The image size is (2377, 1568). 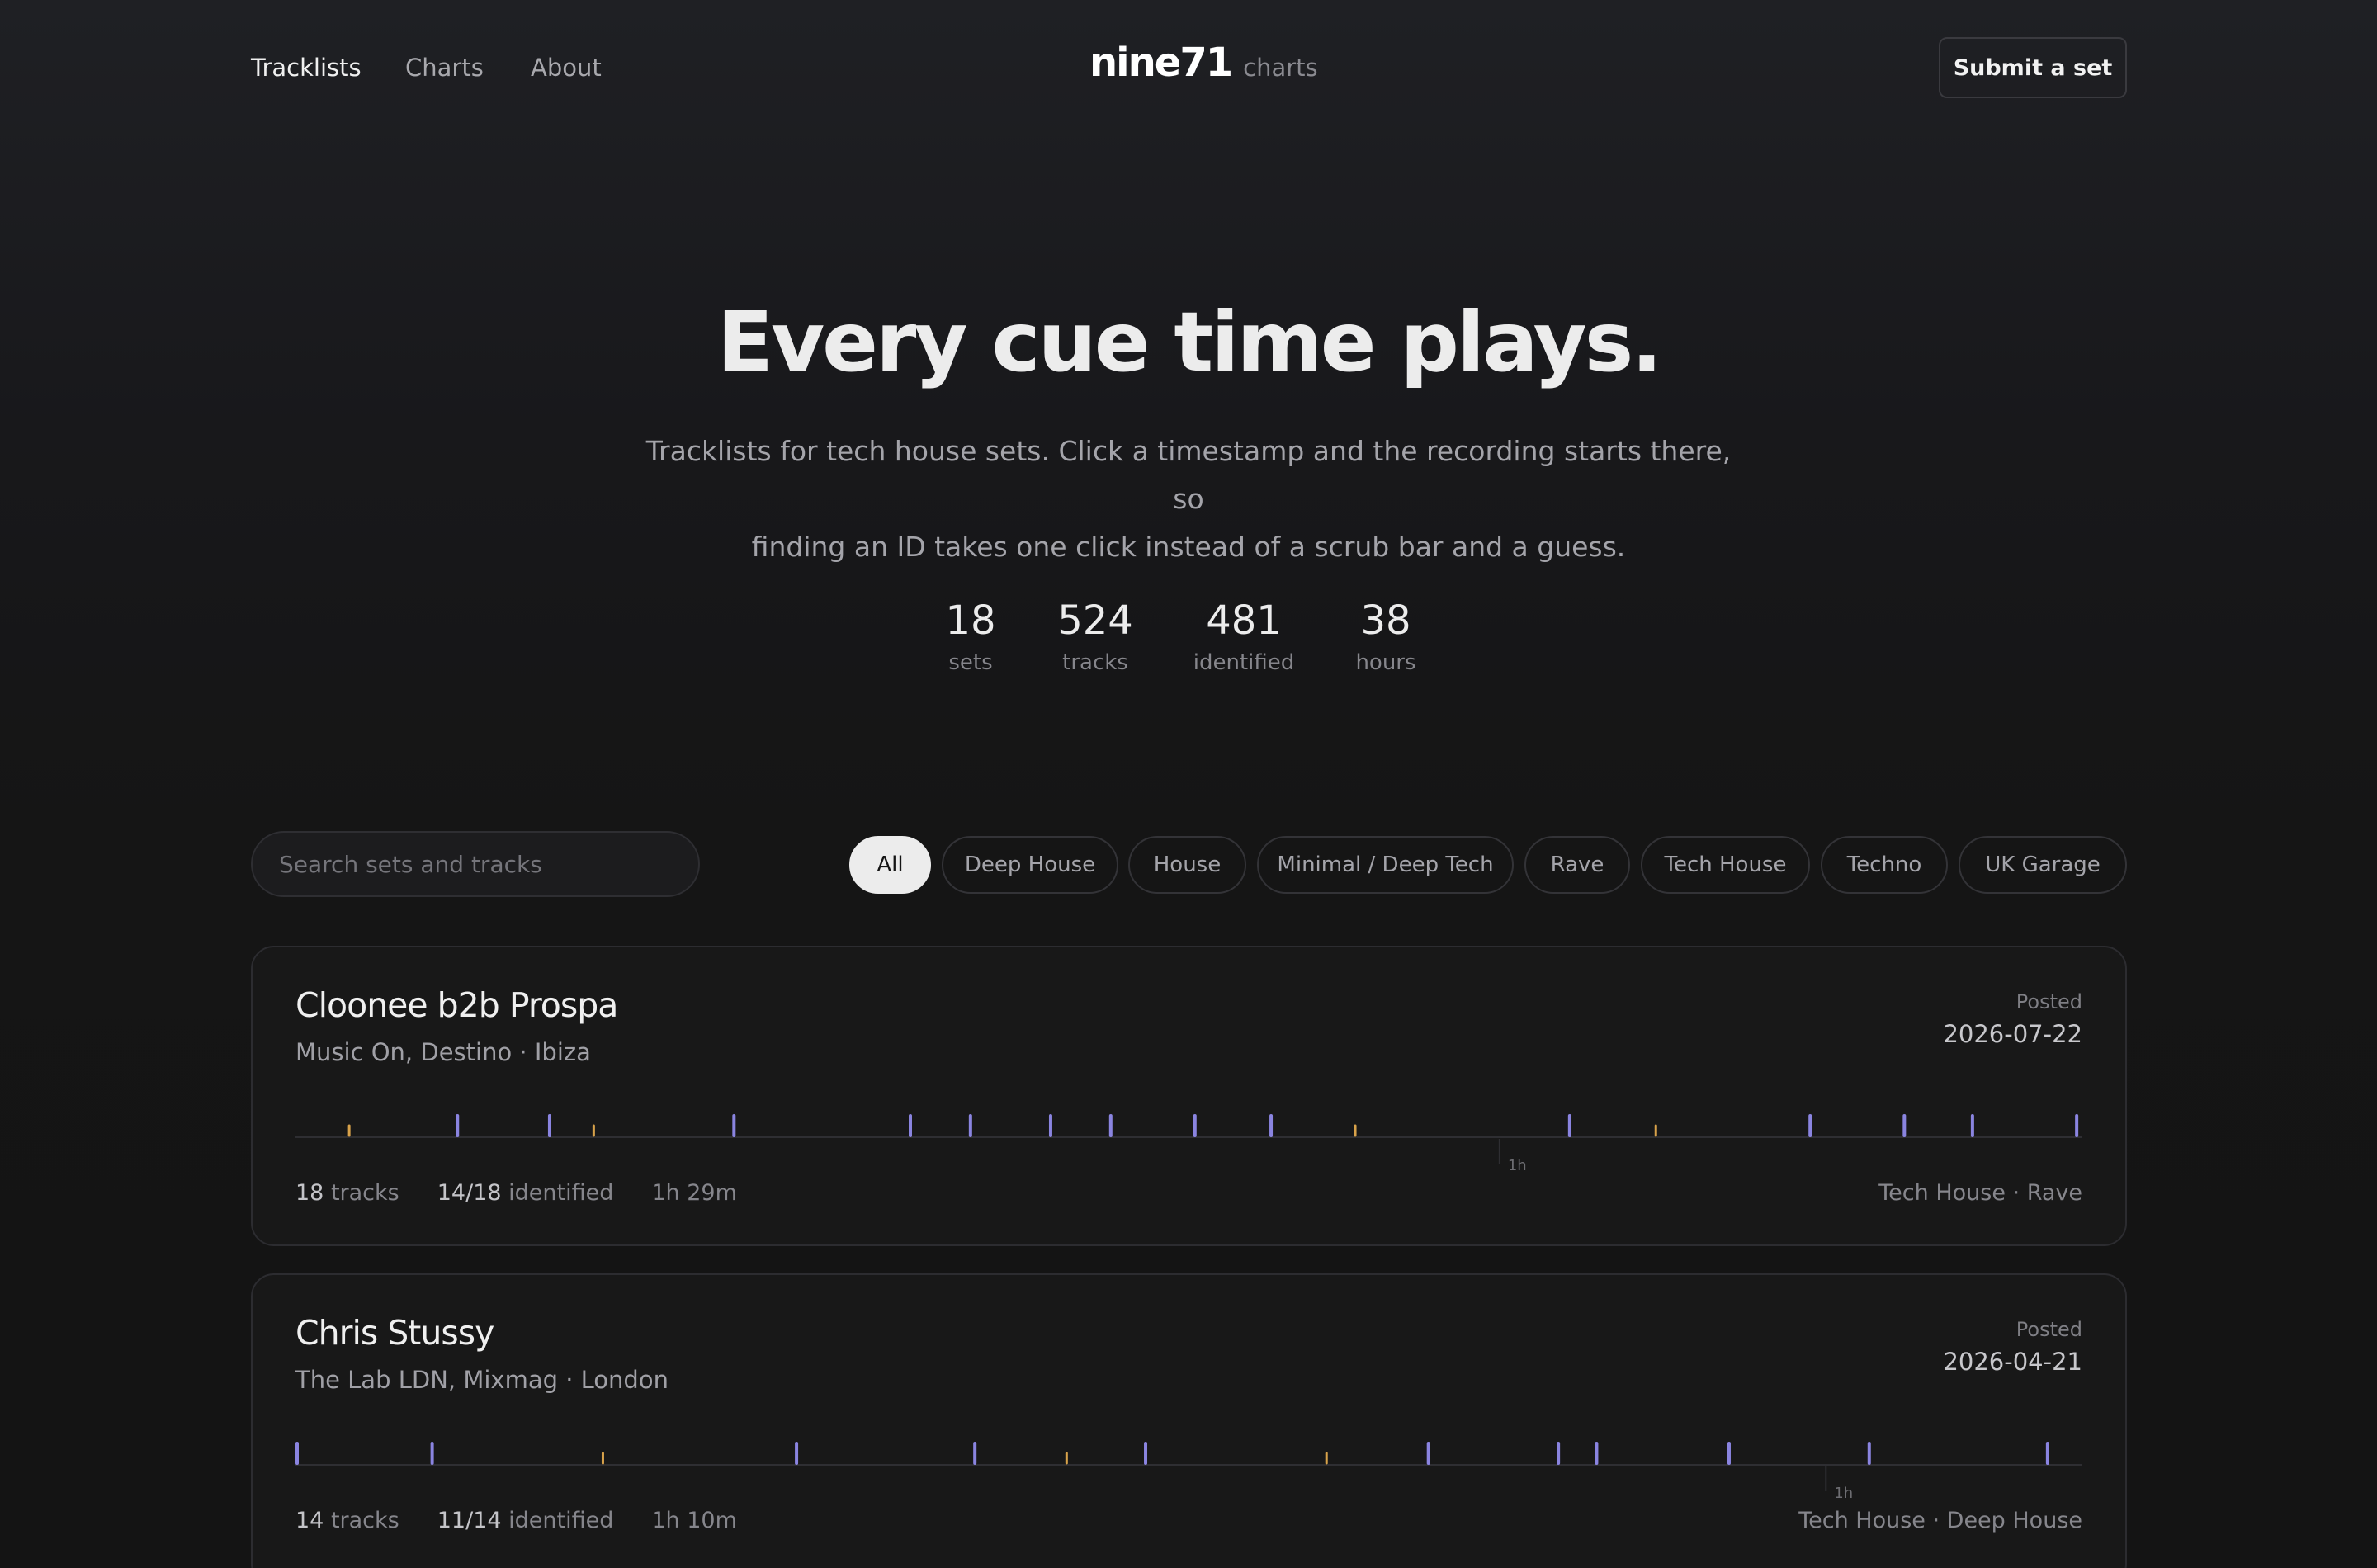 What do you see at coordinates (1244, 662) in the screenshot?
I see `stat-label: identified` at bounding box center [1244, 662].